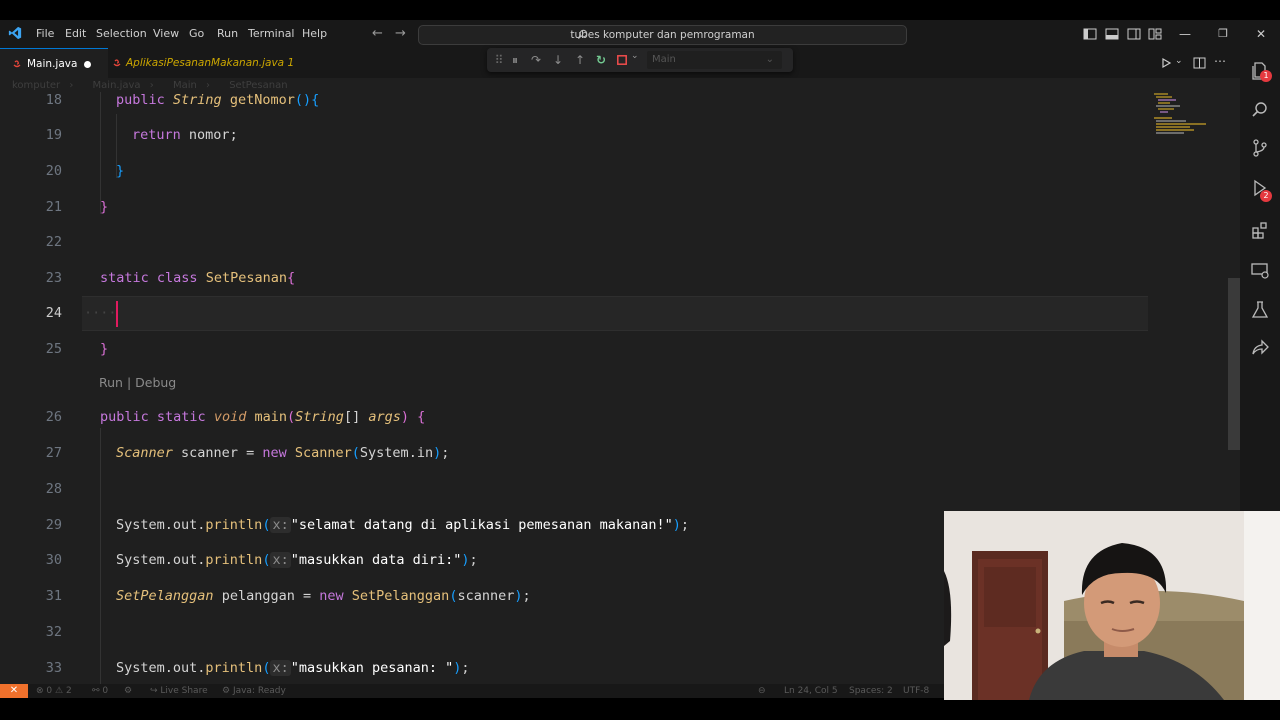 Image resolution: width=1280 pixels, height=720 pixels. What do you see at coordinates (1134, 34) in the screenshot?
I see `toggle-secondary-sidebar-icon` at bounding box center [1134, 34].